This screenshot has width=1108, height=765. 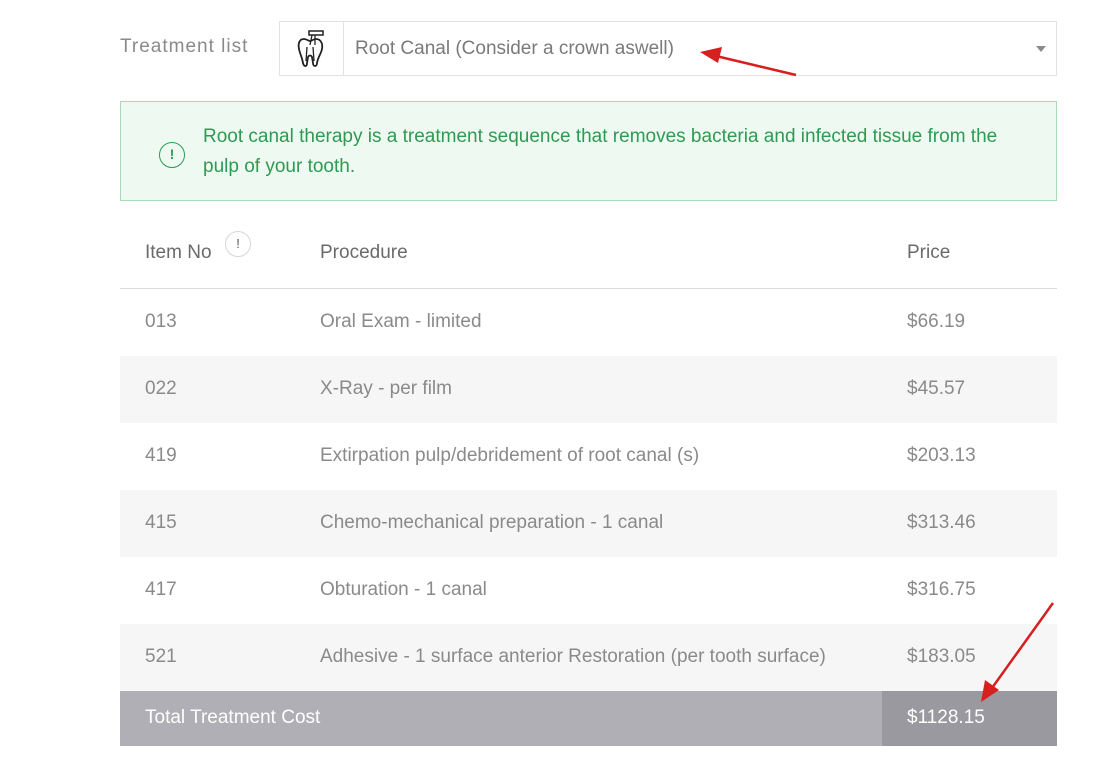 I want to click on row-item-no: 521, so click(x=161, y=656).